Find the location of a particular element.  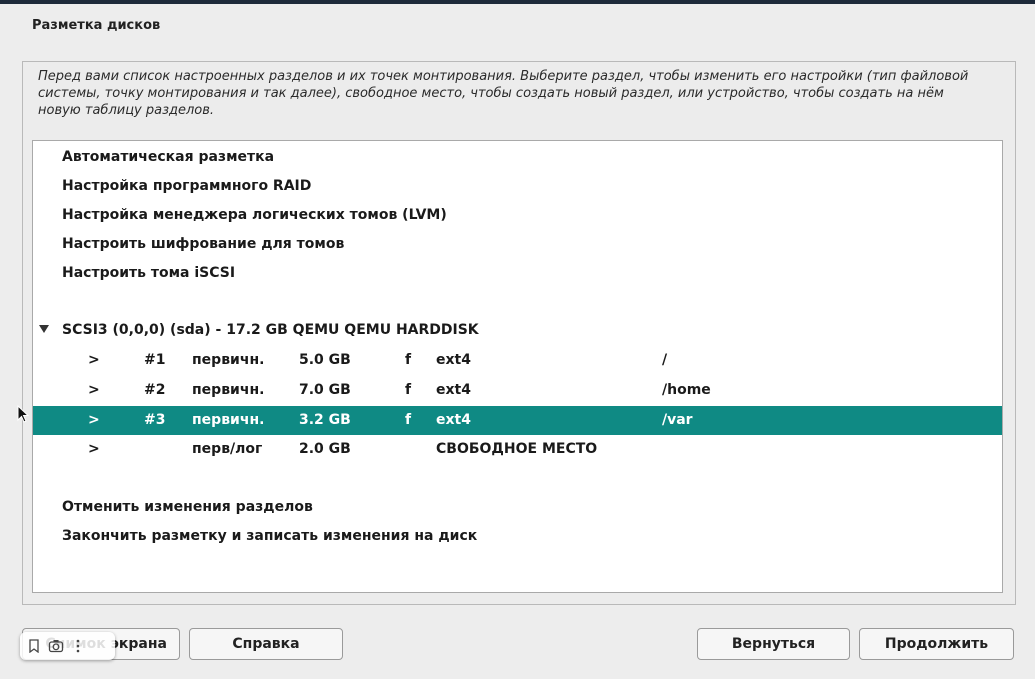

list-item-label: Автоматическая разметка is located at coordinates (168, 157).